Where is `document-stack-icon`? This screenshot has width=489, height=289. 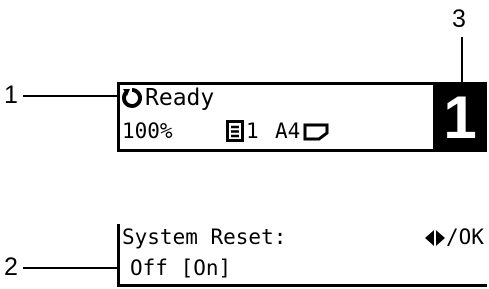
document-stack-icon is located at coordinates (235, 131).